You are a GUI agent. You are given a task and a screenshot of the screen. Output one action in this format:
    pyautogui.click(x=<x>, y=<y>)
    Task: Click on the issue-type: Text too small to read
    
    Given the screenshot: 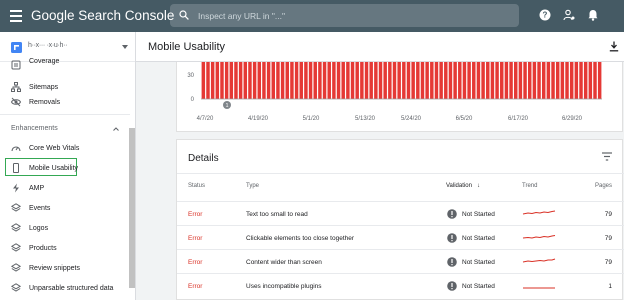 What is the action you would take?
    pyautogui.click(x=277, y=214)
    